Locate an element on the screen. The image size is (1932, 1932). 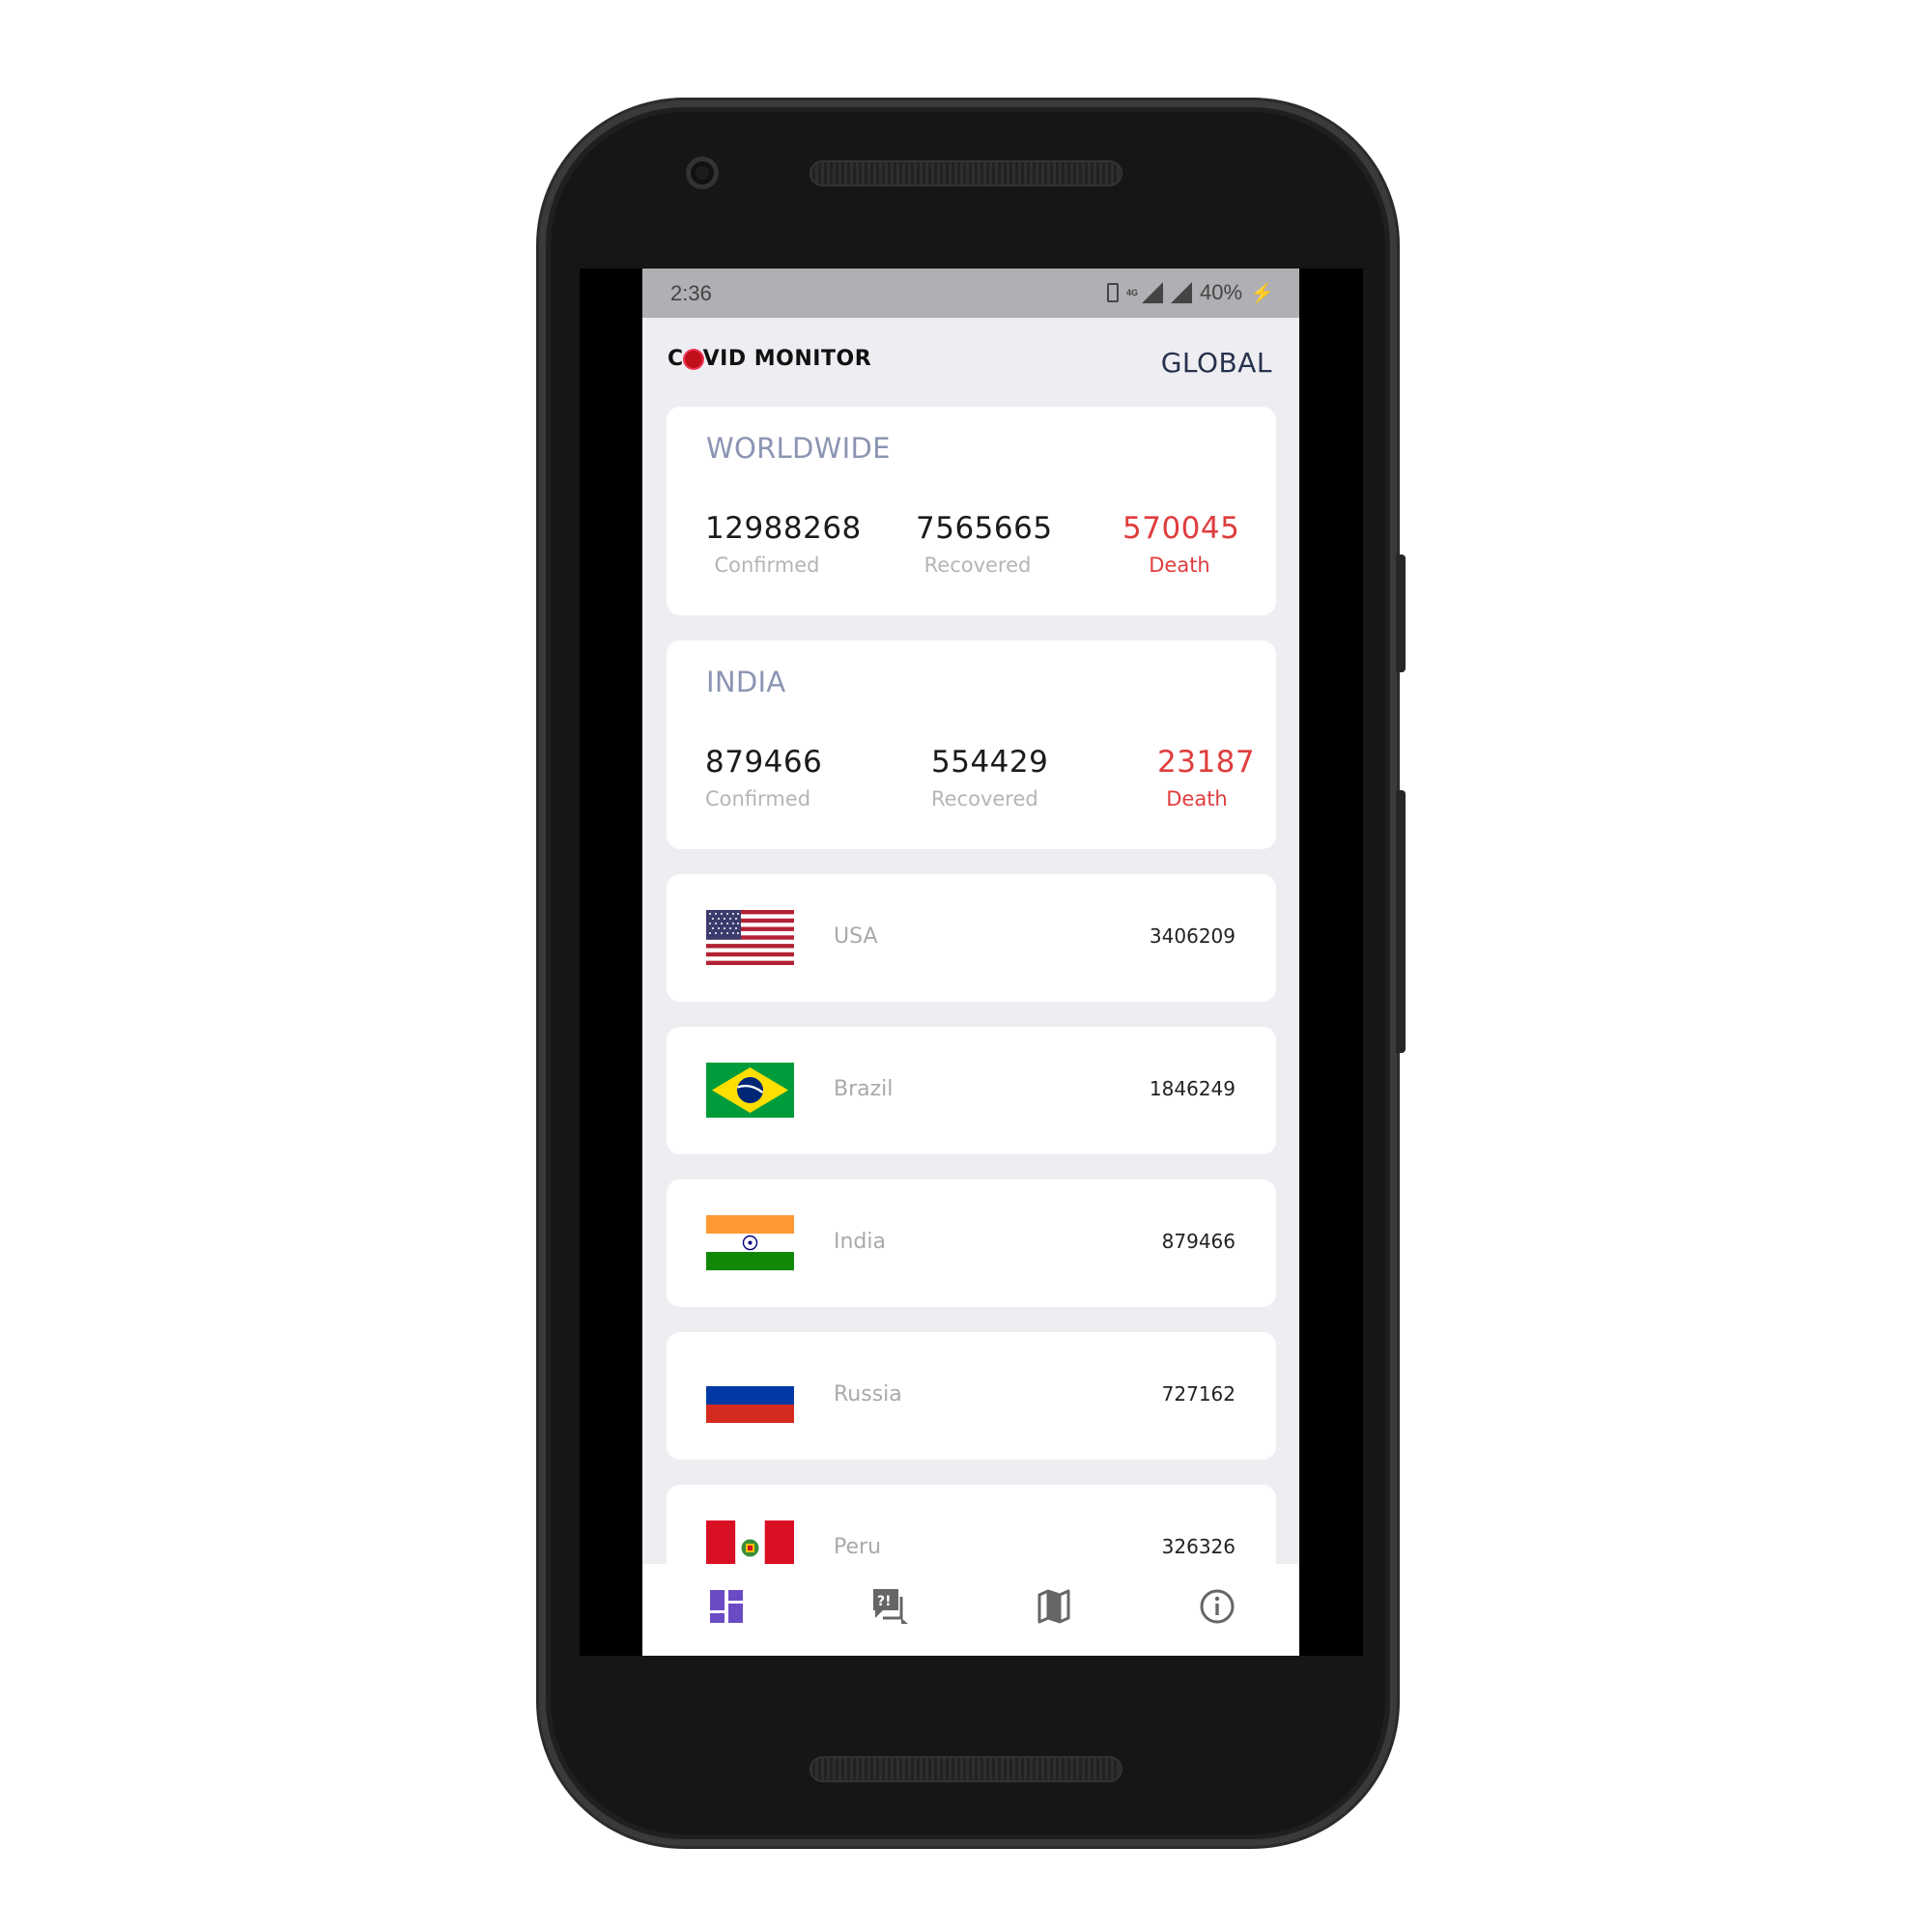
status-bar: 2:36 4G 40% ⚡ is located at coordinates (970, 293).